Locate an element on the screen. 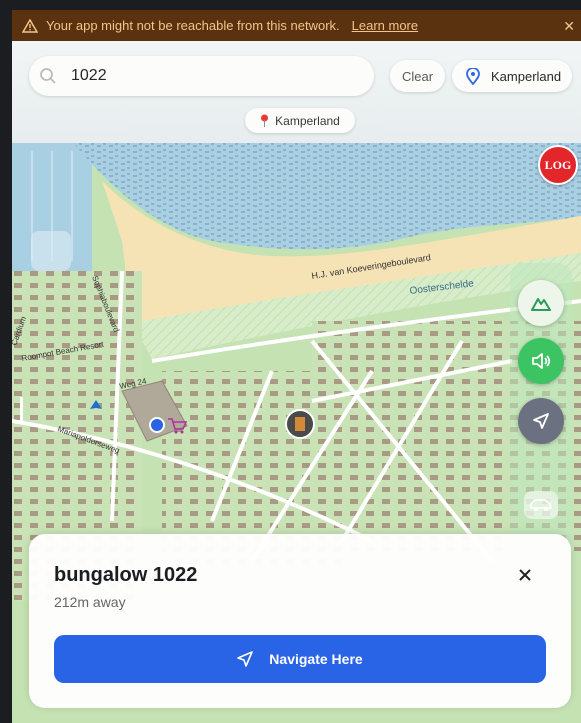 This screenshot has width=581, height=723. transport-mode-button is located at coordinates (541, 505).